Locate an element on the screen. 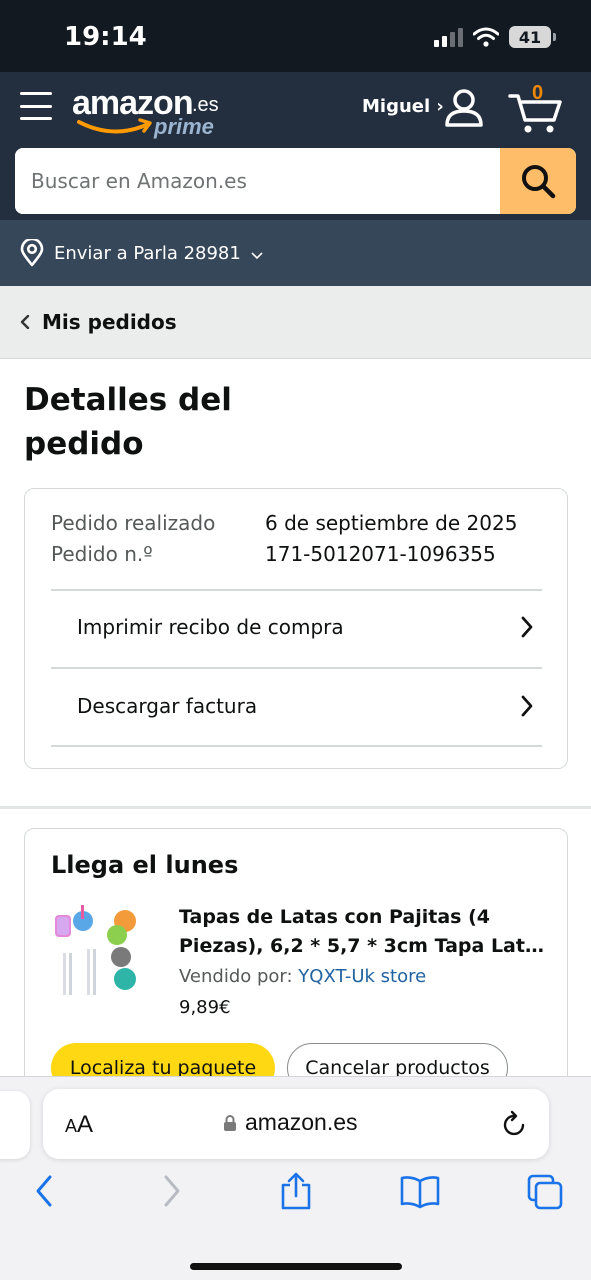  browser-toolbar is located at coordinates (295, 1194).